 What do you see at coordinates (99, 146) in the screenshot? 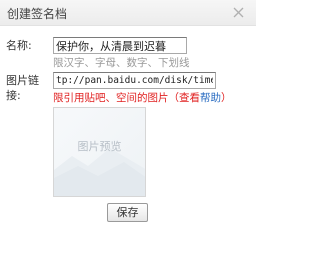
I see `preview-label: 图片预览` at bounding box center [99, 146].